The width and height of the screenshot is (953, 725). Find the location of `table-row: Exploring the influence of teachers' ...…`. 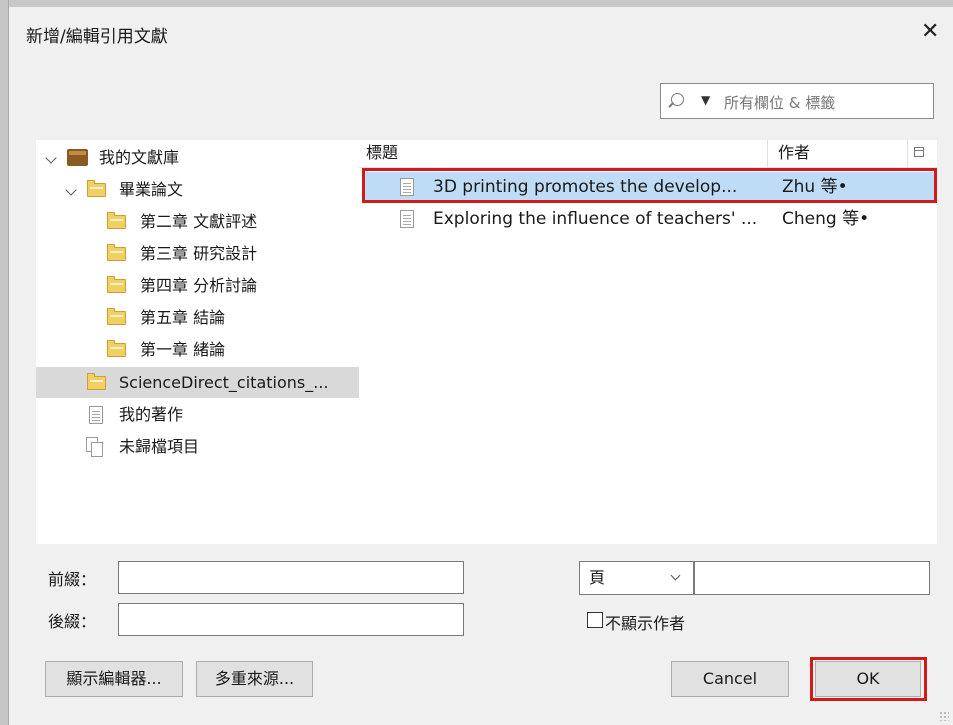

table-row: Exploring the influence of teachers' ...… is located at coordinates (651, 219).